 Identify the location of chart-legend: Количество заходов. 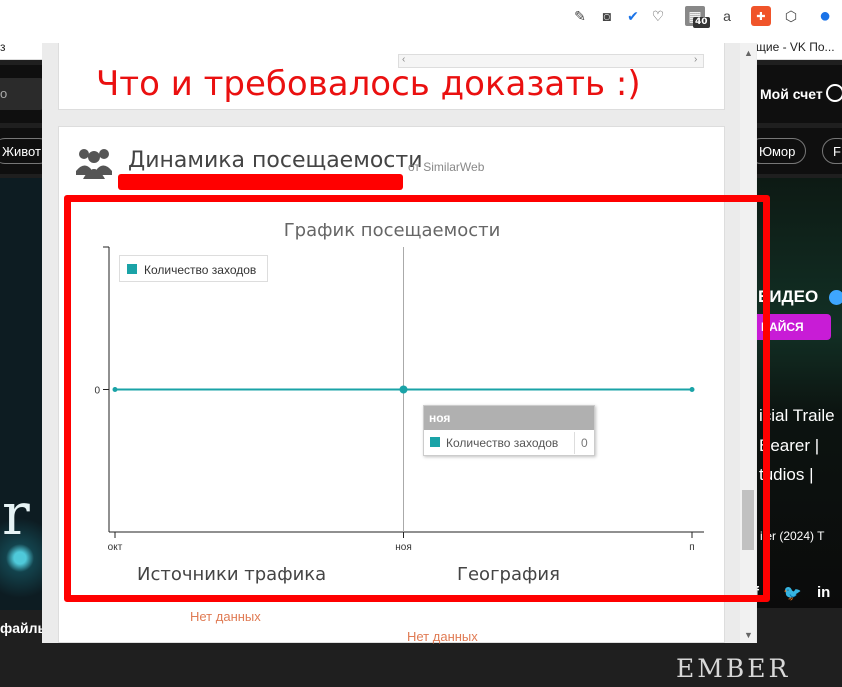
(193, 268).